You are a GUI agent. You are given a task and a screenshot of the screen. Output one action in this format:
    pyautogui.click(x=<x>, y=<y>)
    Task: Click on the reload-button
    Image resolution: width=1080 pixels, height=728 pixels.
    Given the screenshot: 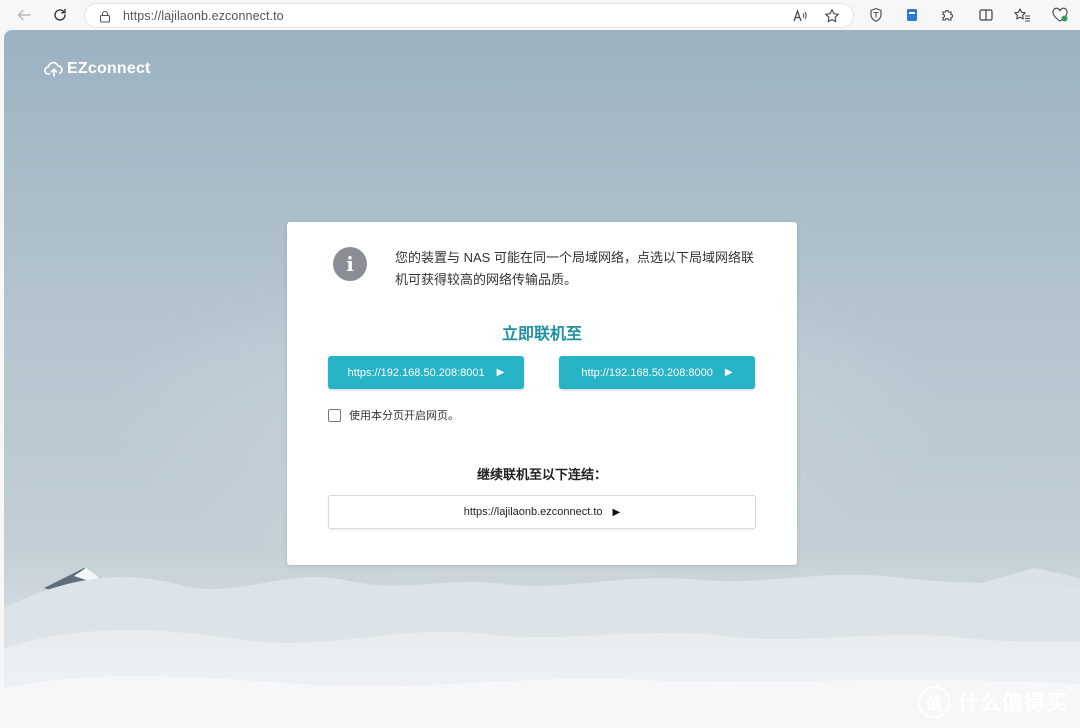 What is the action you would take?
    pyautogui.click(x=60, y=15)
    